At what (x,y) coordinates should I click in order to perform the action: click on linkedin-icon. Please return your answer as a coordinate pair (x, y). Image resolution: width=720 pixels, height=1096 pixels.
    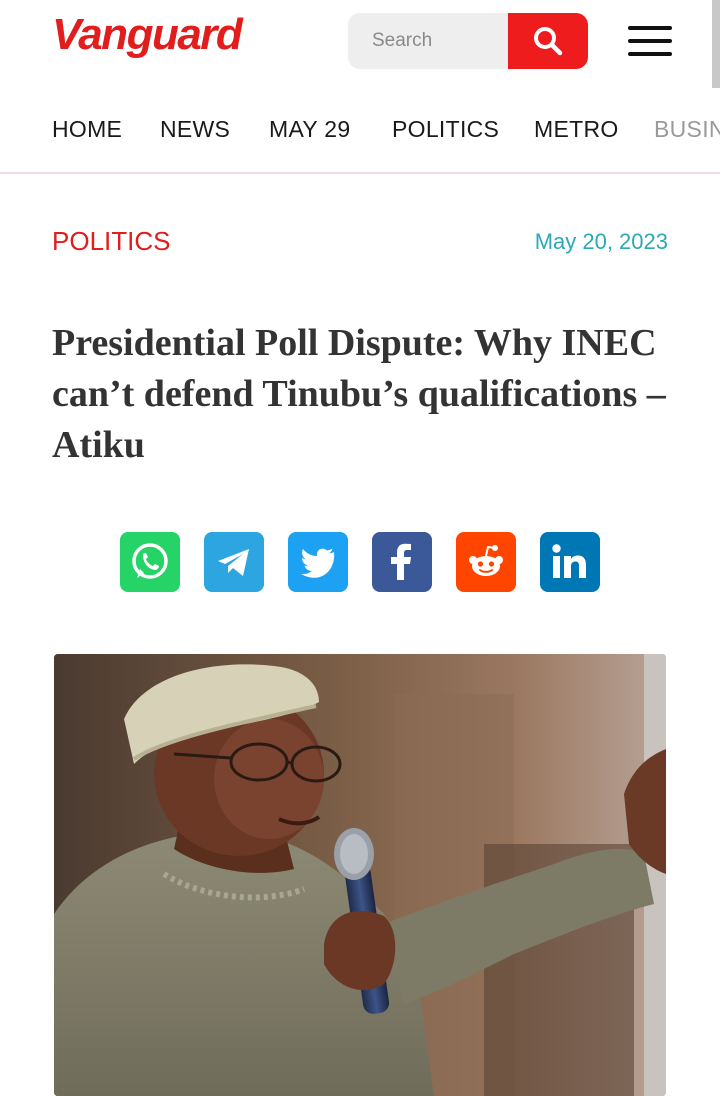
    Looking at the image, I should click on (569, 561).